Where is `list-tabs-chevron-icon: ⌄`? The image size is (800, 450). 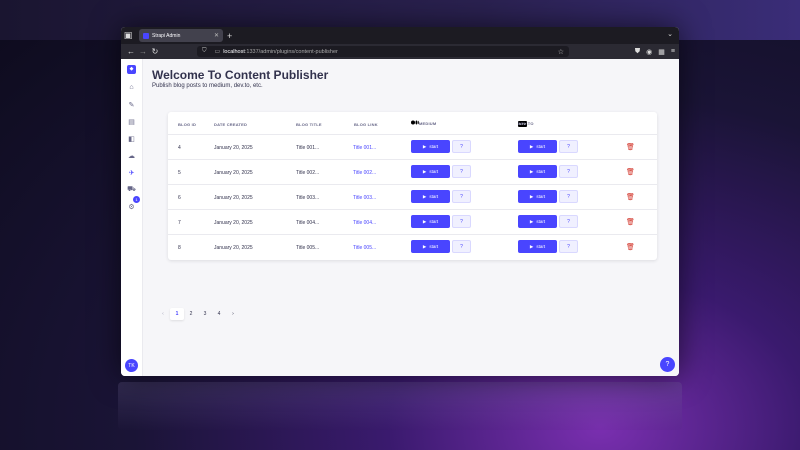 list-tabs-chevron-icon: ⌄ is located at coordinates (670, 34).